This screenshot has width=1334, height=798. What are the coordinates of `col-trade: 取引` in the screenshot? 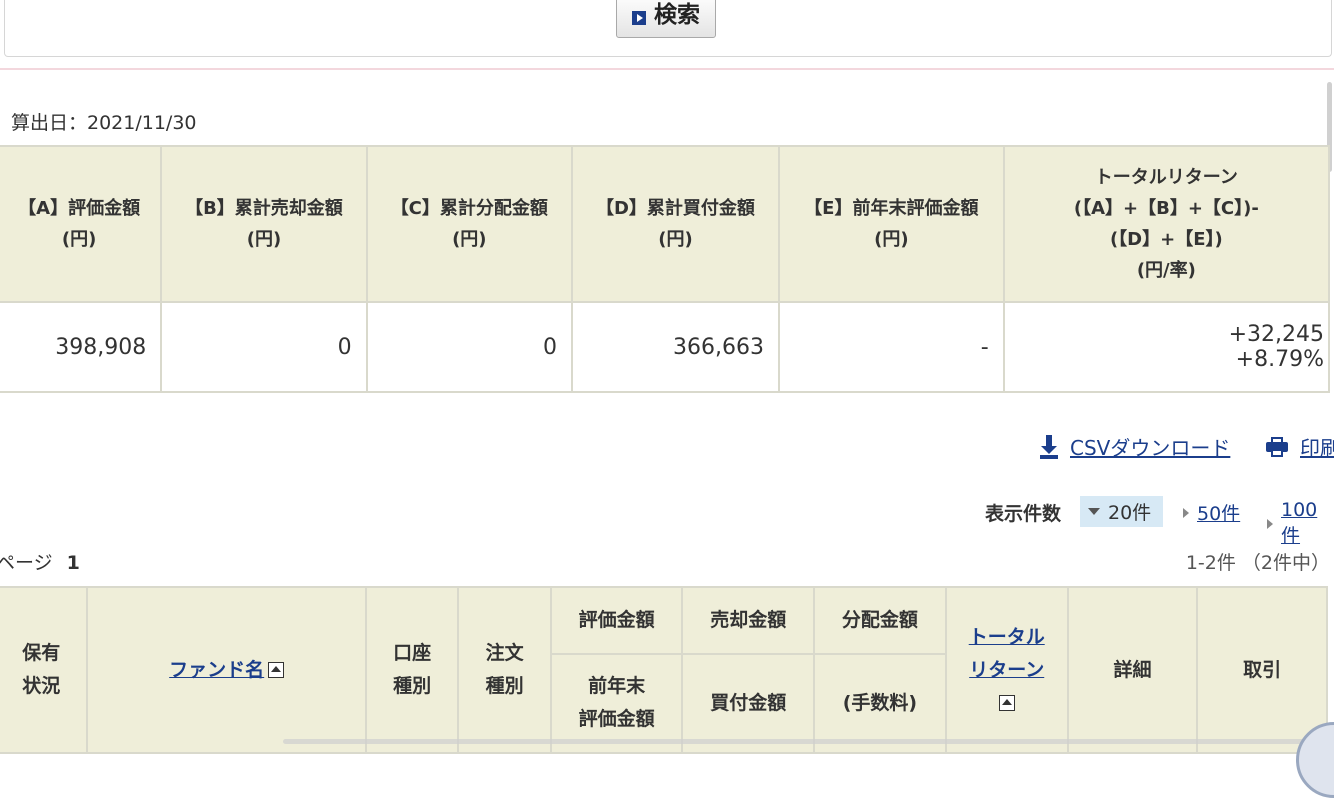 It's located at (1262, 670).